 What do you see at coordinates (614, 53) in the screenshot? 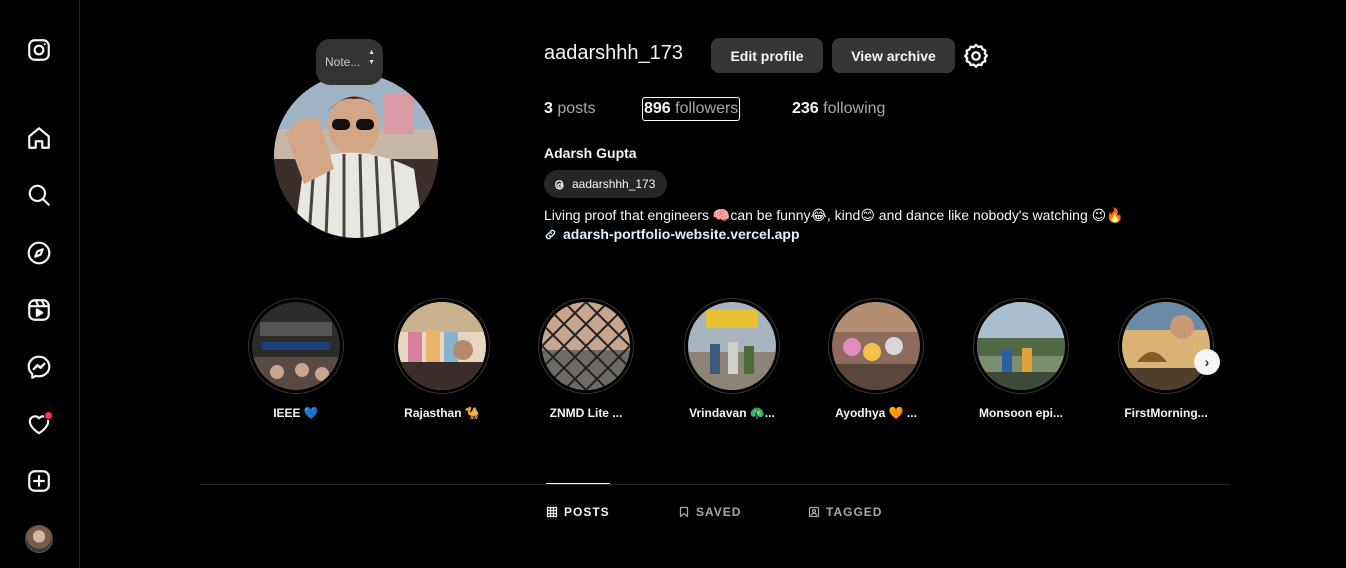
I see `username: aadarshhh_173` at bounding box center [614, 53].